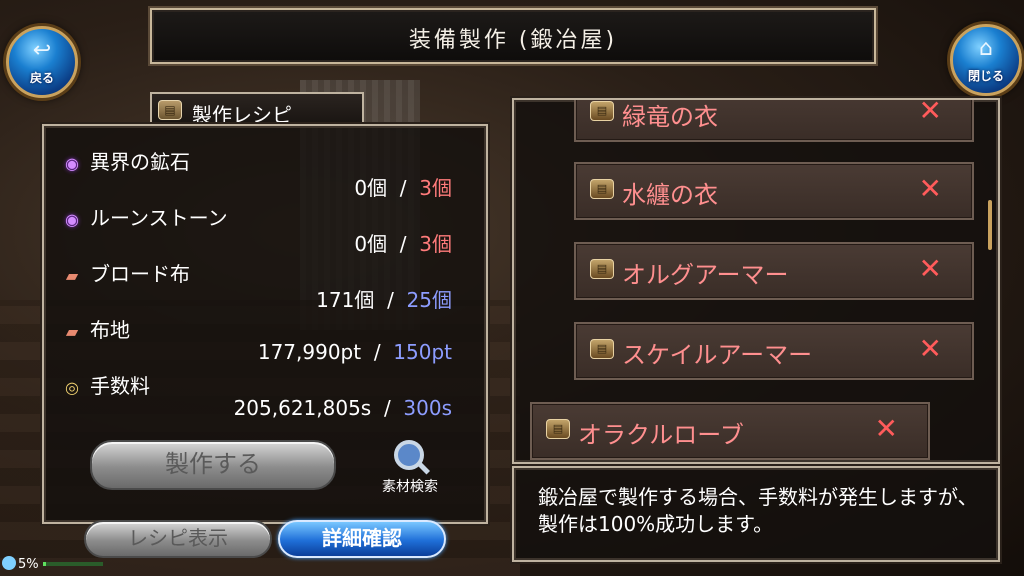 Image resolution: width=1024 pixels, height=576 pixels. What do you see at coordinates (758, 510) in the screenshot?
I see `info-text: 鍛冶屋で製作する場合、手数料が発生しますが、製作は100%成功します。` at bounding box center [758, 510].